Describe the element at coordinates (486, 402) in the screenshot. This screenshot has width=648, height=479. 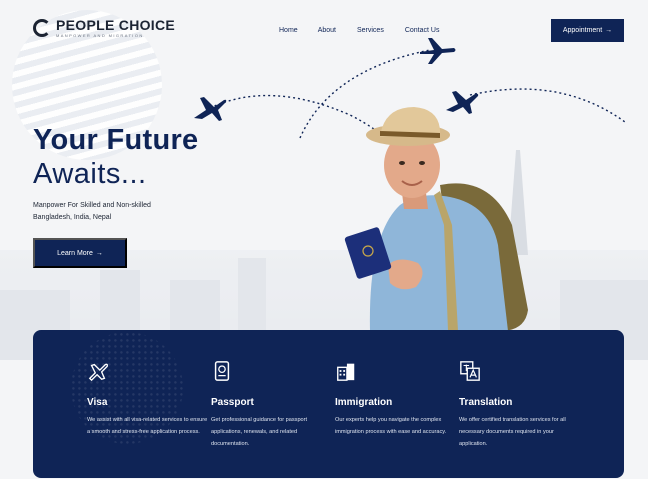
I see `service-title: Translation` at that location.